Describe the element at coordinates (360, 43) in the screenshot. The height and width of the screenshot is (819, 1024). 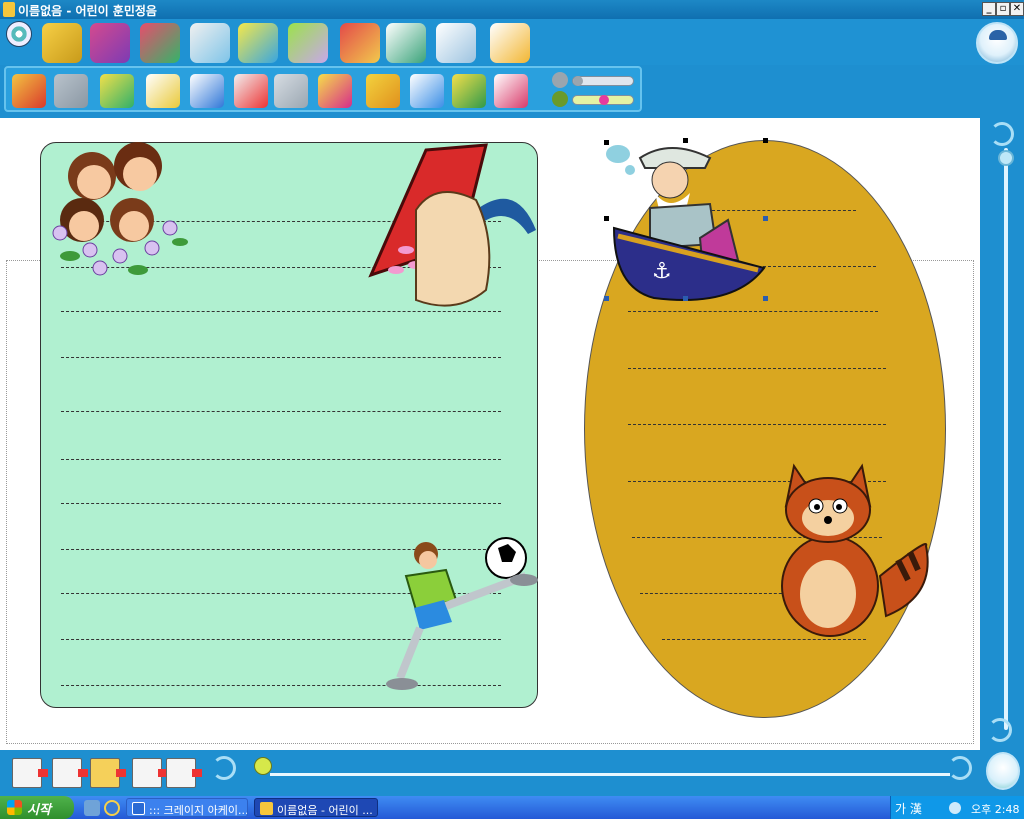
I see `cards-icon` at that location.